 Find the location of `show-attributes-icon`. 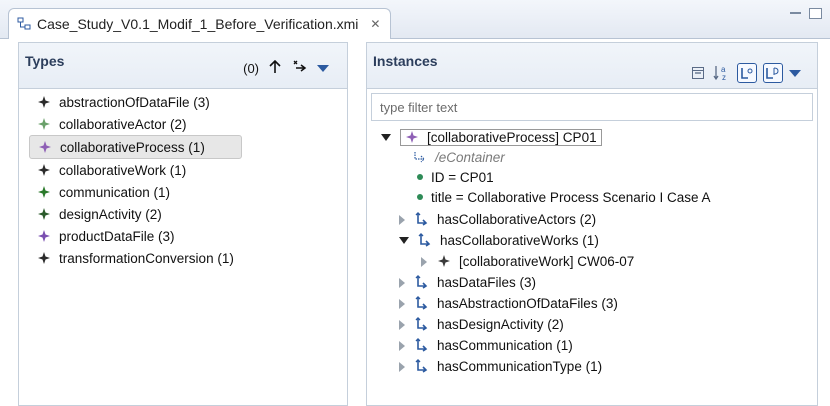

show-attributes-icon is located at coordinates (747, 73).